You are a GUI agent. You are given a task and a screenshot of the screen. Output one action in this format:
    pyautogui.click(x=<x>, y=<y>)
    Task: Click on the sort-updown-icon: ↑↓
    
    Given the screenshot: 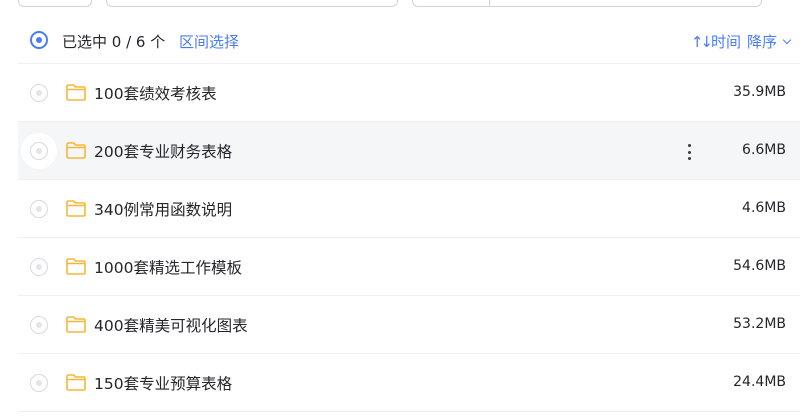 What is the action you would take?
    pyautogui.click(x=701, y=41)
    